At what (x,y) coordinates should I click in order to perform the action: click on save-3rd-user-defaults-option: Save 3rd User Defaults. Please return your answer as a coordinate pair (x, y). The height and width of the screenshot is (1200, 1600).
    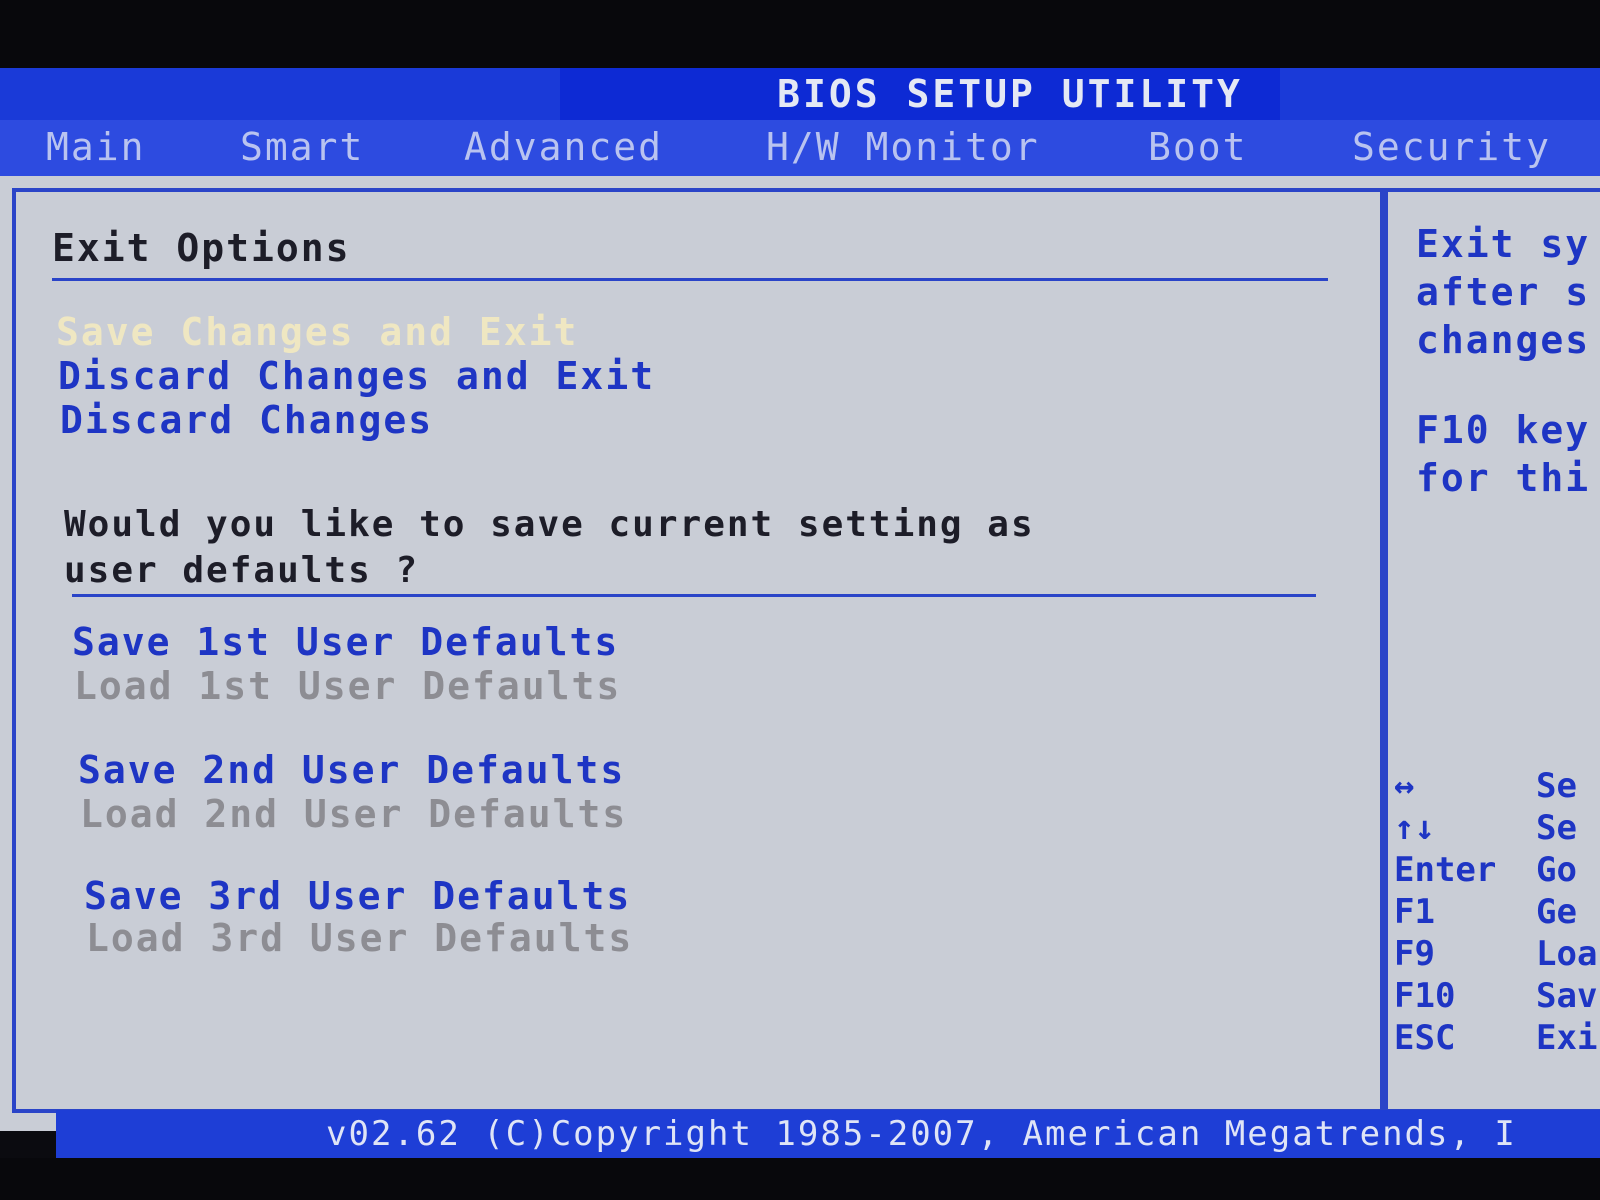
    Looking at the image, I should click on (357, 896).